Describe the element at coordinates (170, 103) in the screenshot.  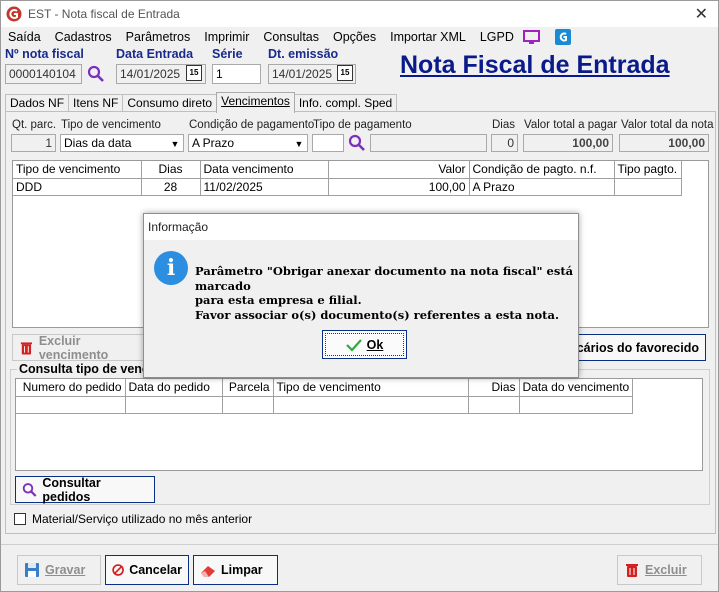
I see `tab-consumo-direto: Consumo direto` at that location.